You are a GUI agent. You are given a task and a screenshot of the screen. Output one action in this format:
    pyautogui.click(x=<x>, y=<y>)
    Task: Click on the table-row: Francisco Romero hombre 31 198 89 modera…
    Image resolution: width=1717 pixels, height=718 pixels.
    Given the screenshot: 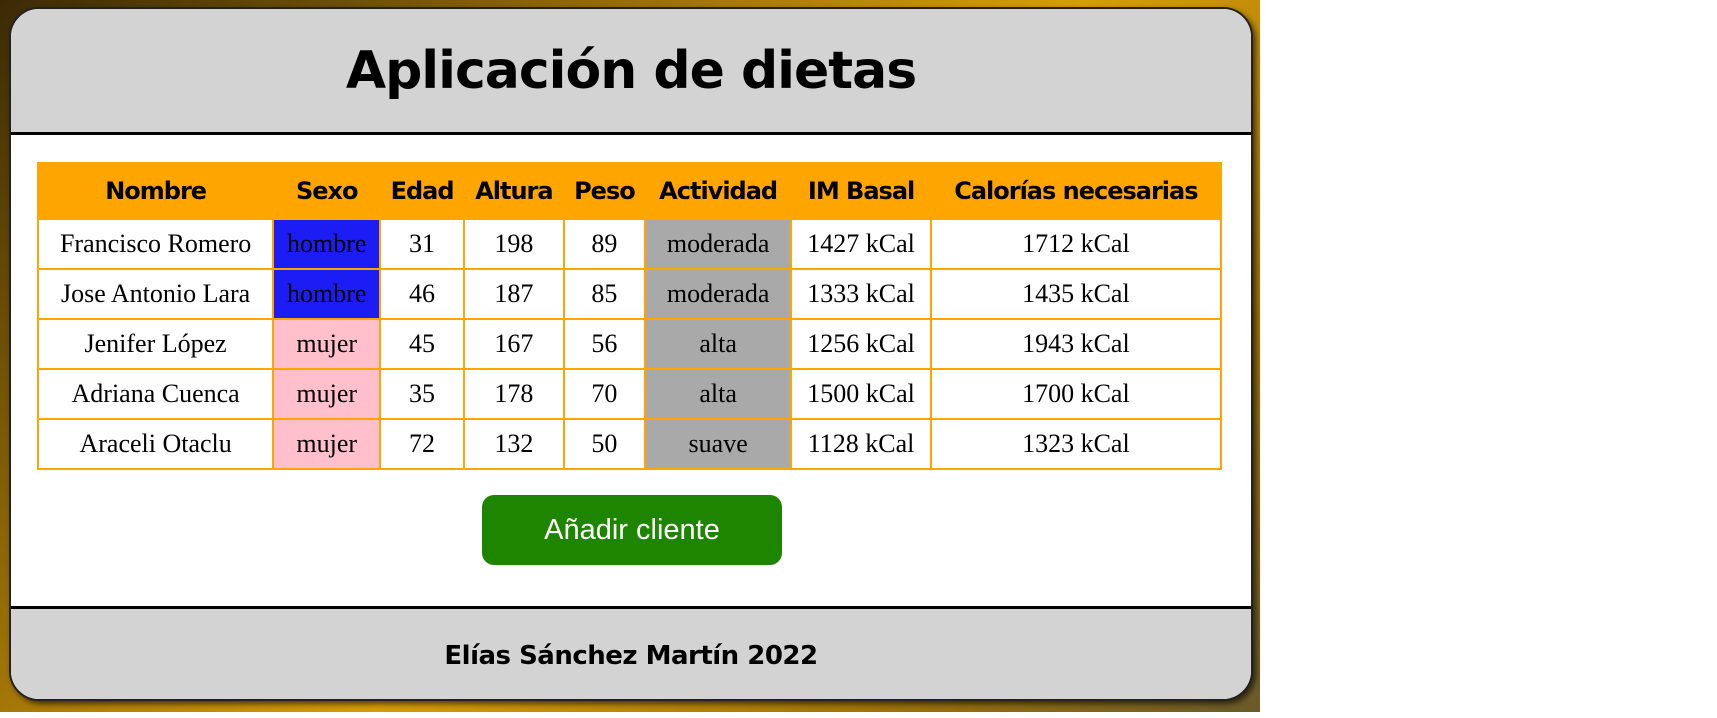 What is the action you would take?
    pyautogui.click(x=629, y=244)
    